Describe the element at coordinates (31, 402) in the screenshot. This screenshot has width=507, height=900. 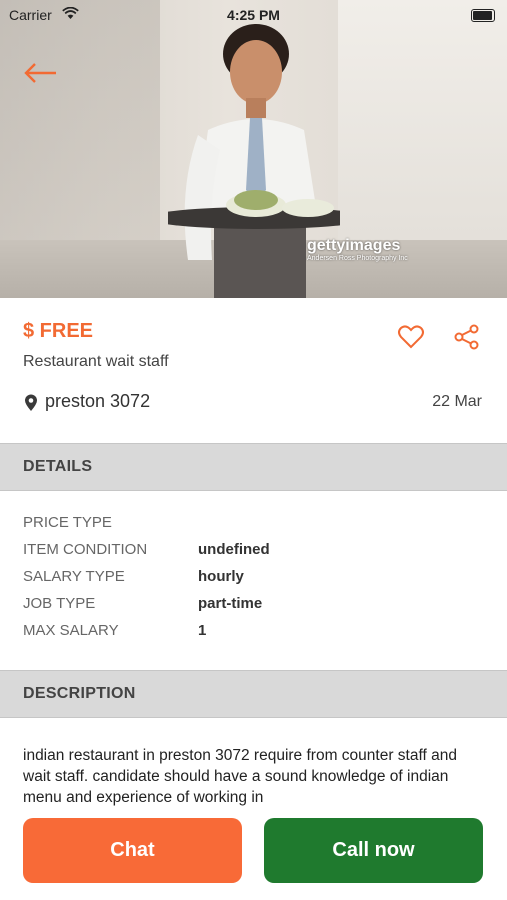
I see `location-pin-icon` at that location.